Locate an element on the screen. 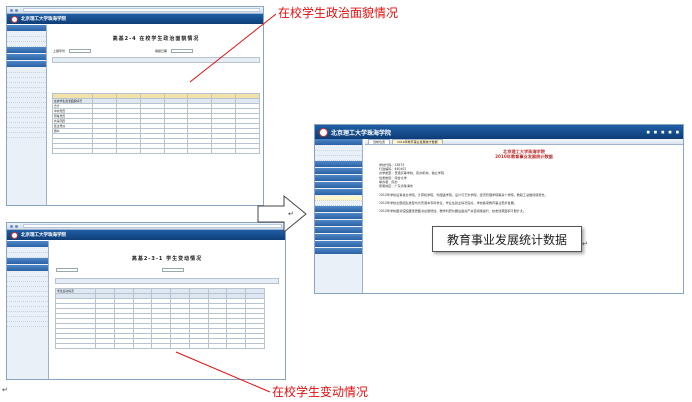 Image resolution: width=692 pixels, height=402 pixels. stats-callout-label: 教育事业发展统计数据 is located at coordinates (506, 239).